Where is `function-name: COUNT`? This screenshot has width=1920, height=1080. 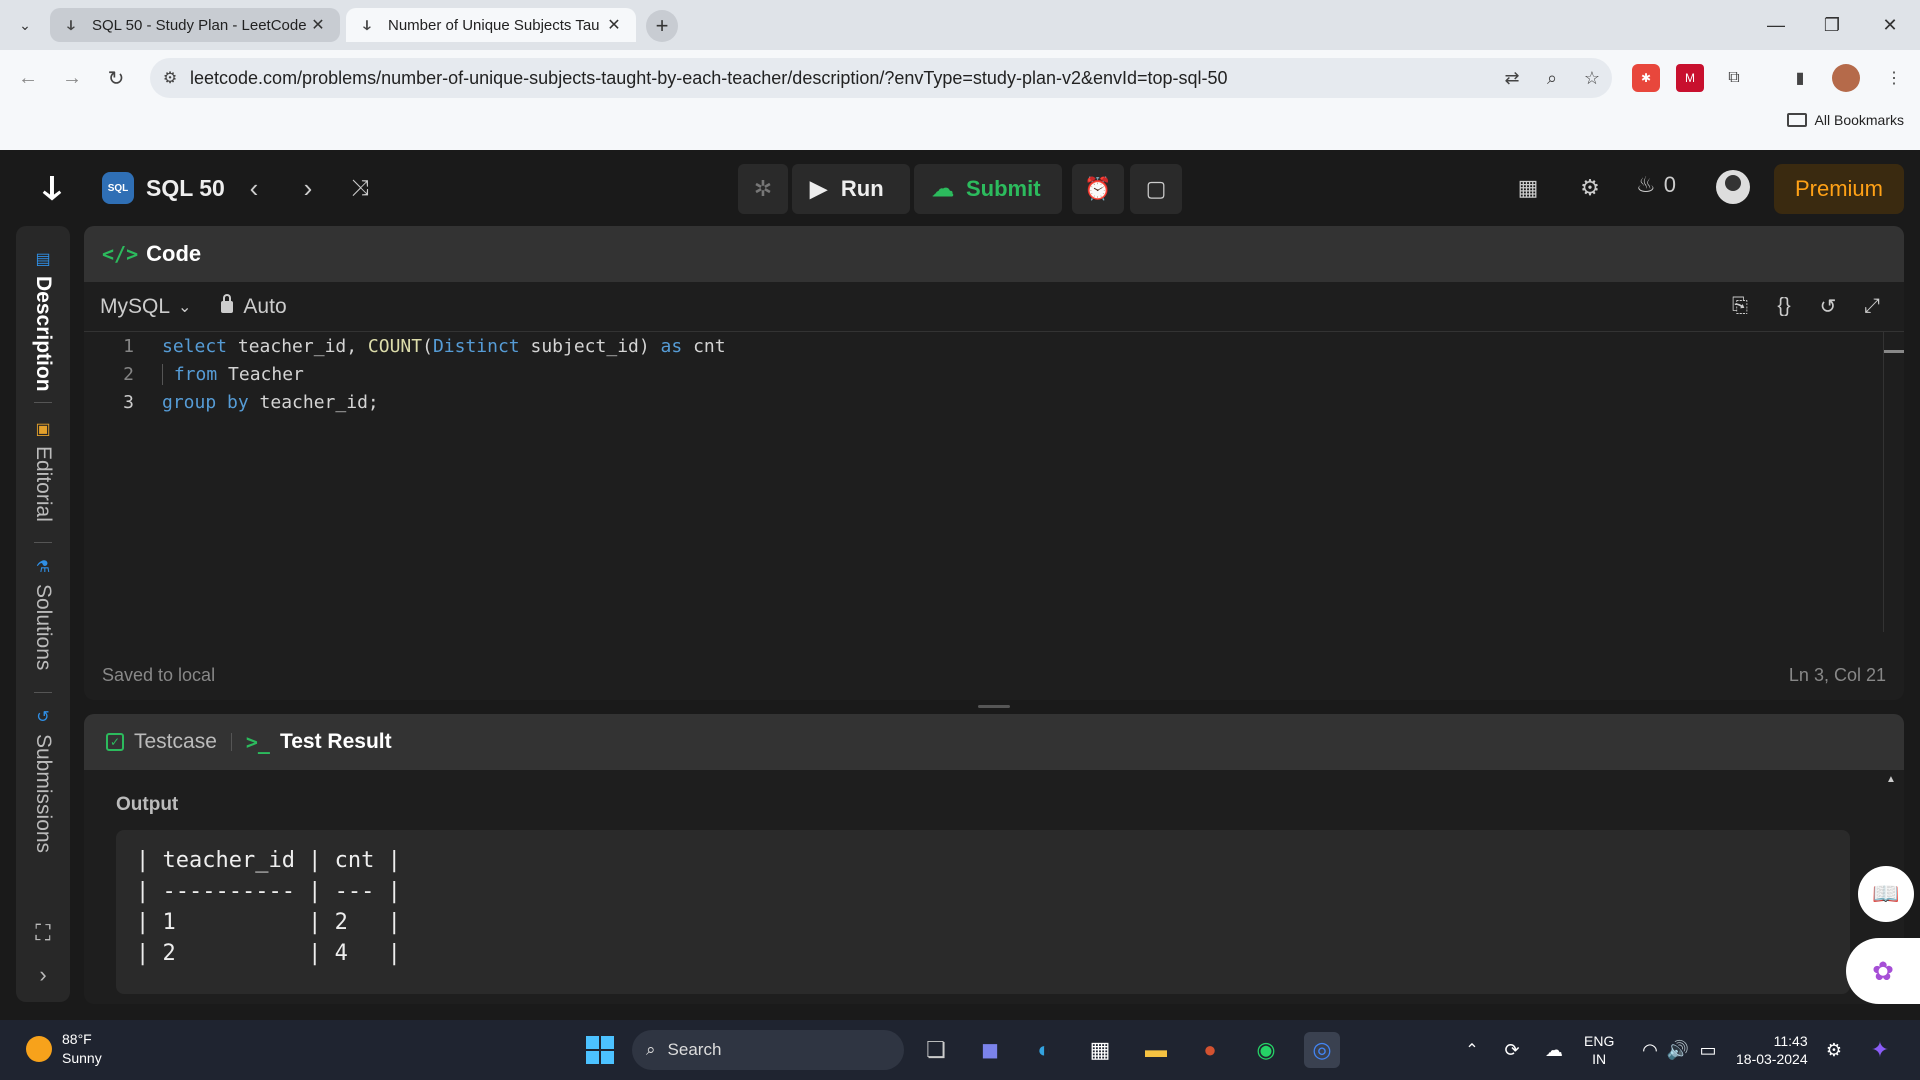
function-name: COUNT is located at coordinates (395, 346).